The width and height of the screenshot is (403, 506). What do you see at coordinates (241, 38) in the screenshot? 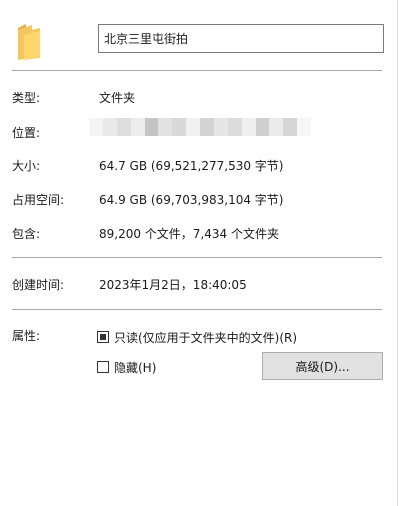
I see `folder-name-input` at bounding box center [241, 38].